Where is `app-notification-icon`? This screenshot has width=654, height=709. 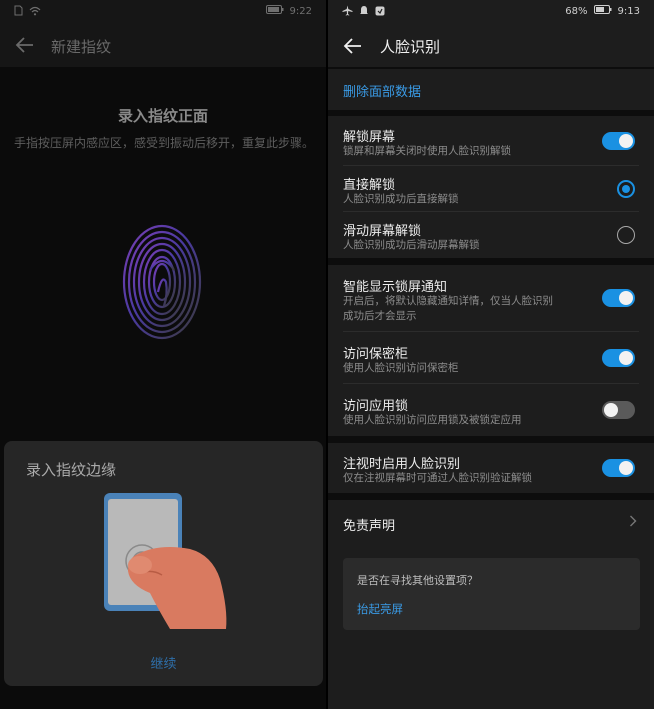 app-notification-icon is located at coordinates (380, 12).